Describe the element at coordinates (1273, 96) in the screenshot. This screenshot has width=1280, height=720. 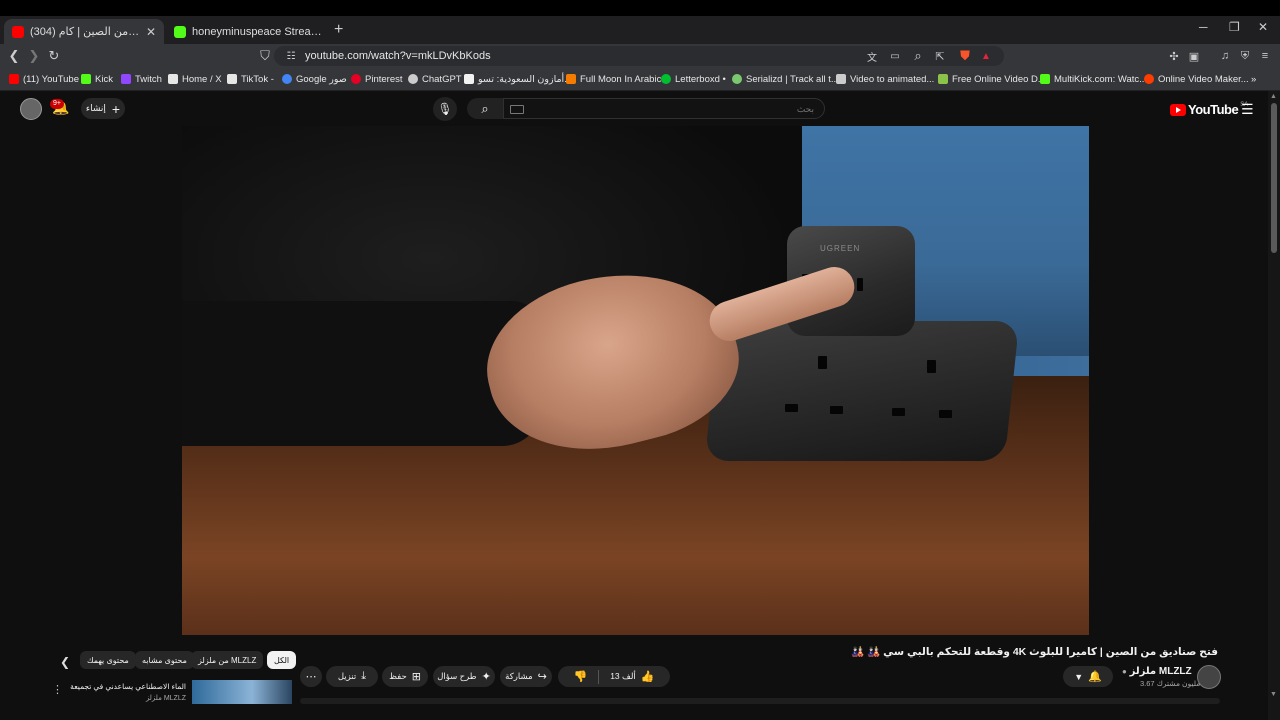
I see `scroll-up-icon: ▲` at that location.